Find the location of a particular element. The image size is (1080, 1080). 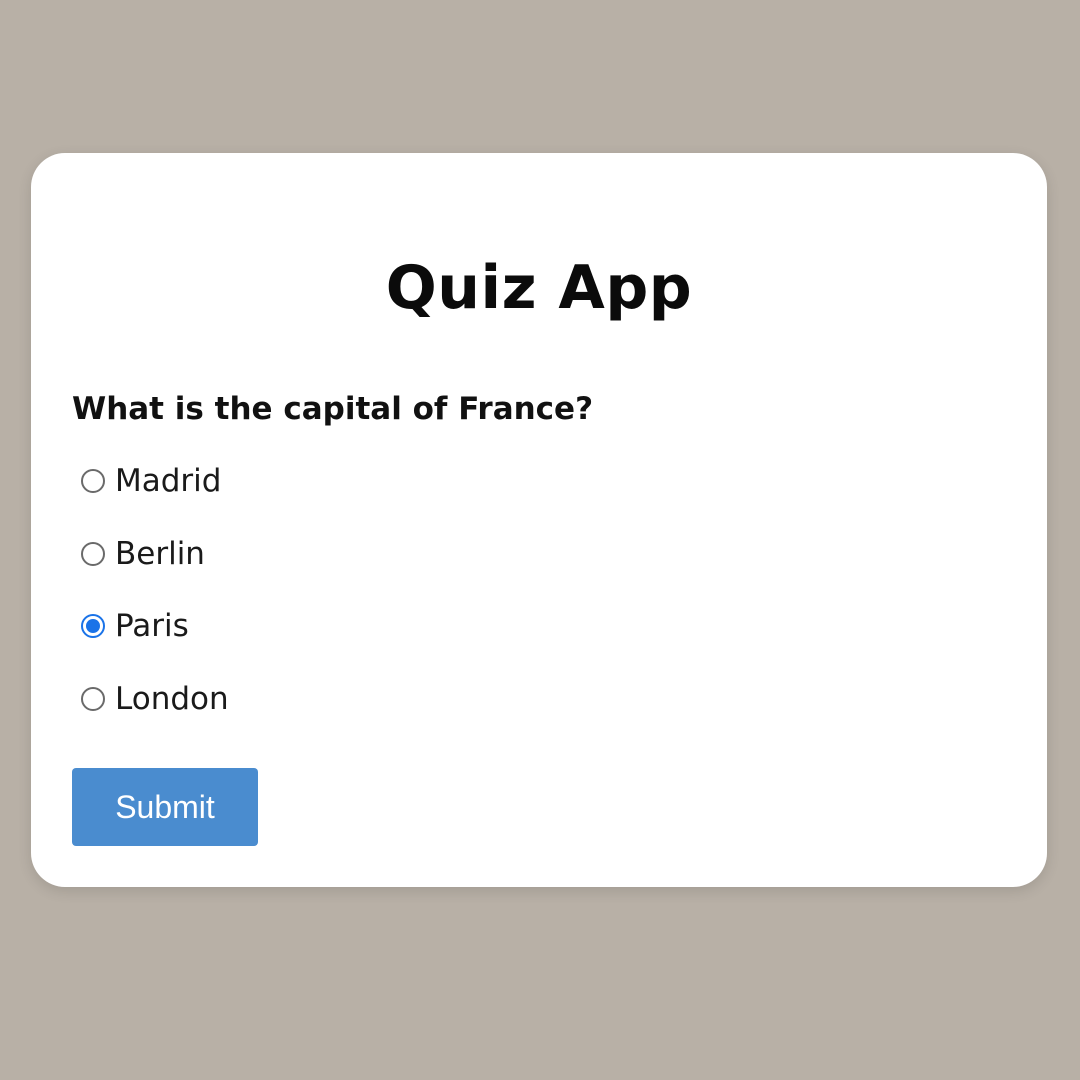

answer-options: Madrid Berlin Paris London is located at coordinates (155, 603).